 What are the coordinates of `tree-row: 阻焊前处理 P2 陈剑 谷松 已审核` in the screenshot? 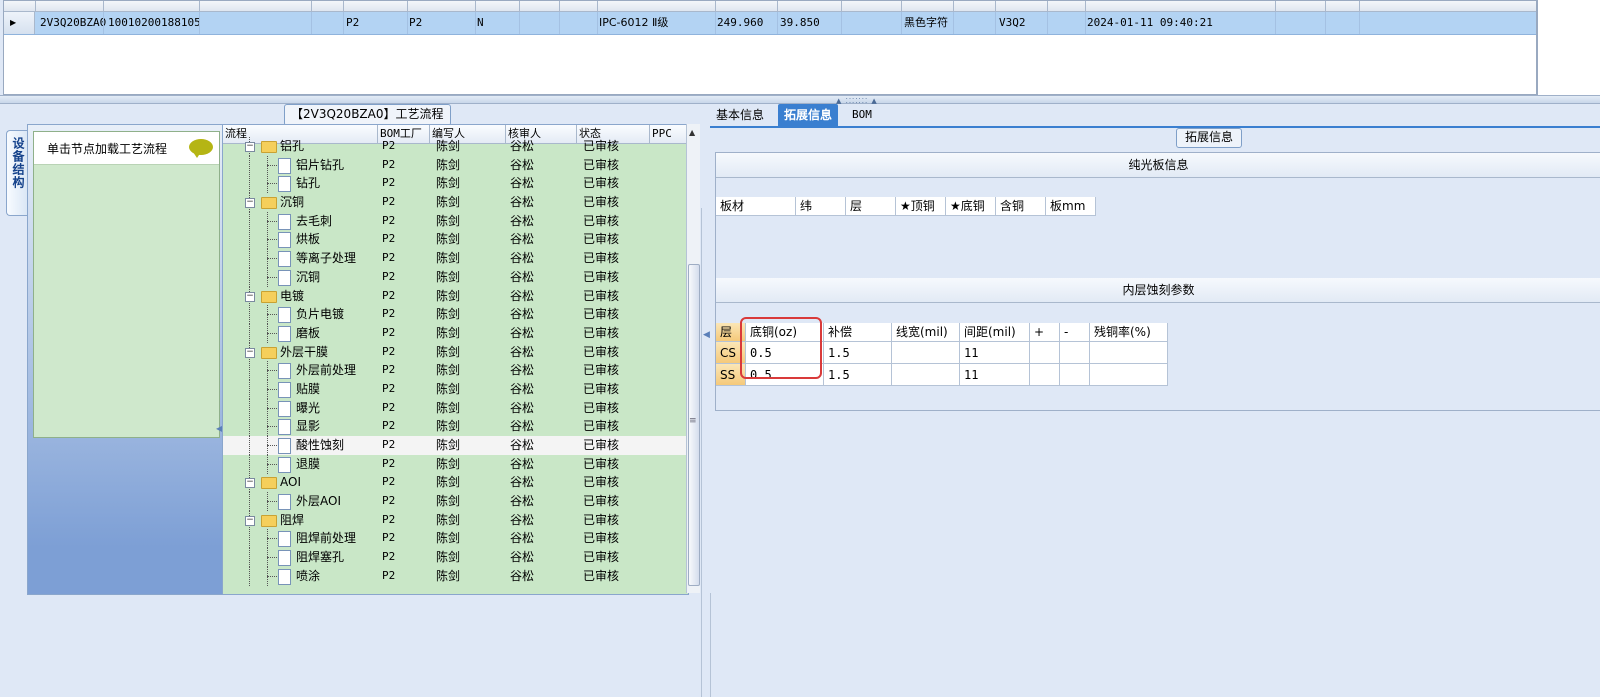 It's located at (455, 539).